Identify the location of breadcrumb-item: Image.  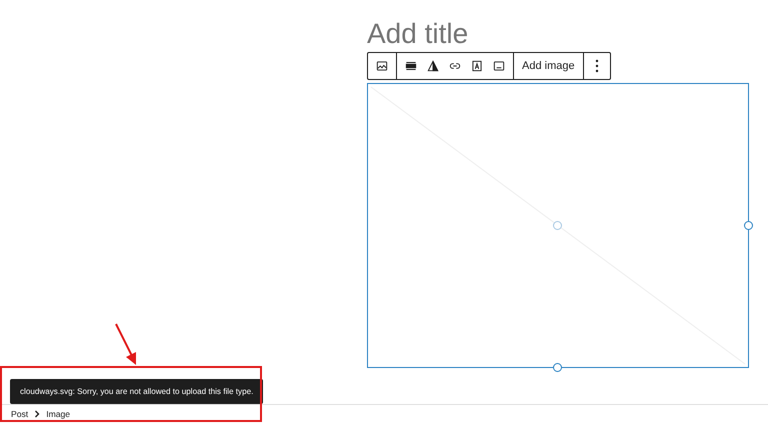
(58, 414).